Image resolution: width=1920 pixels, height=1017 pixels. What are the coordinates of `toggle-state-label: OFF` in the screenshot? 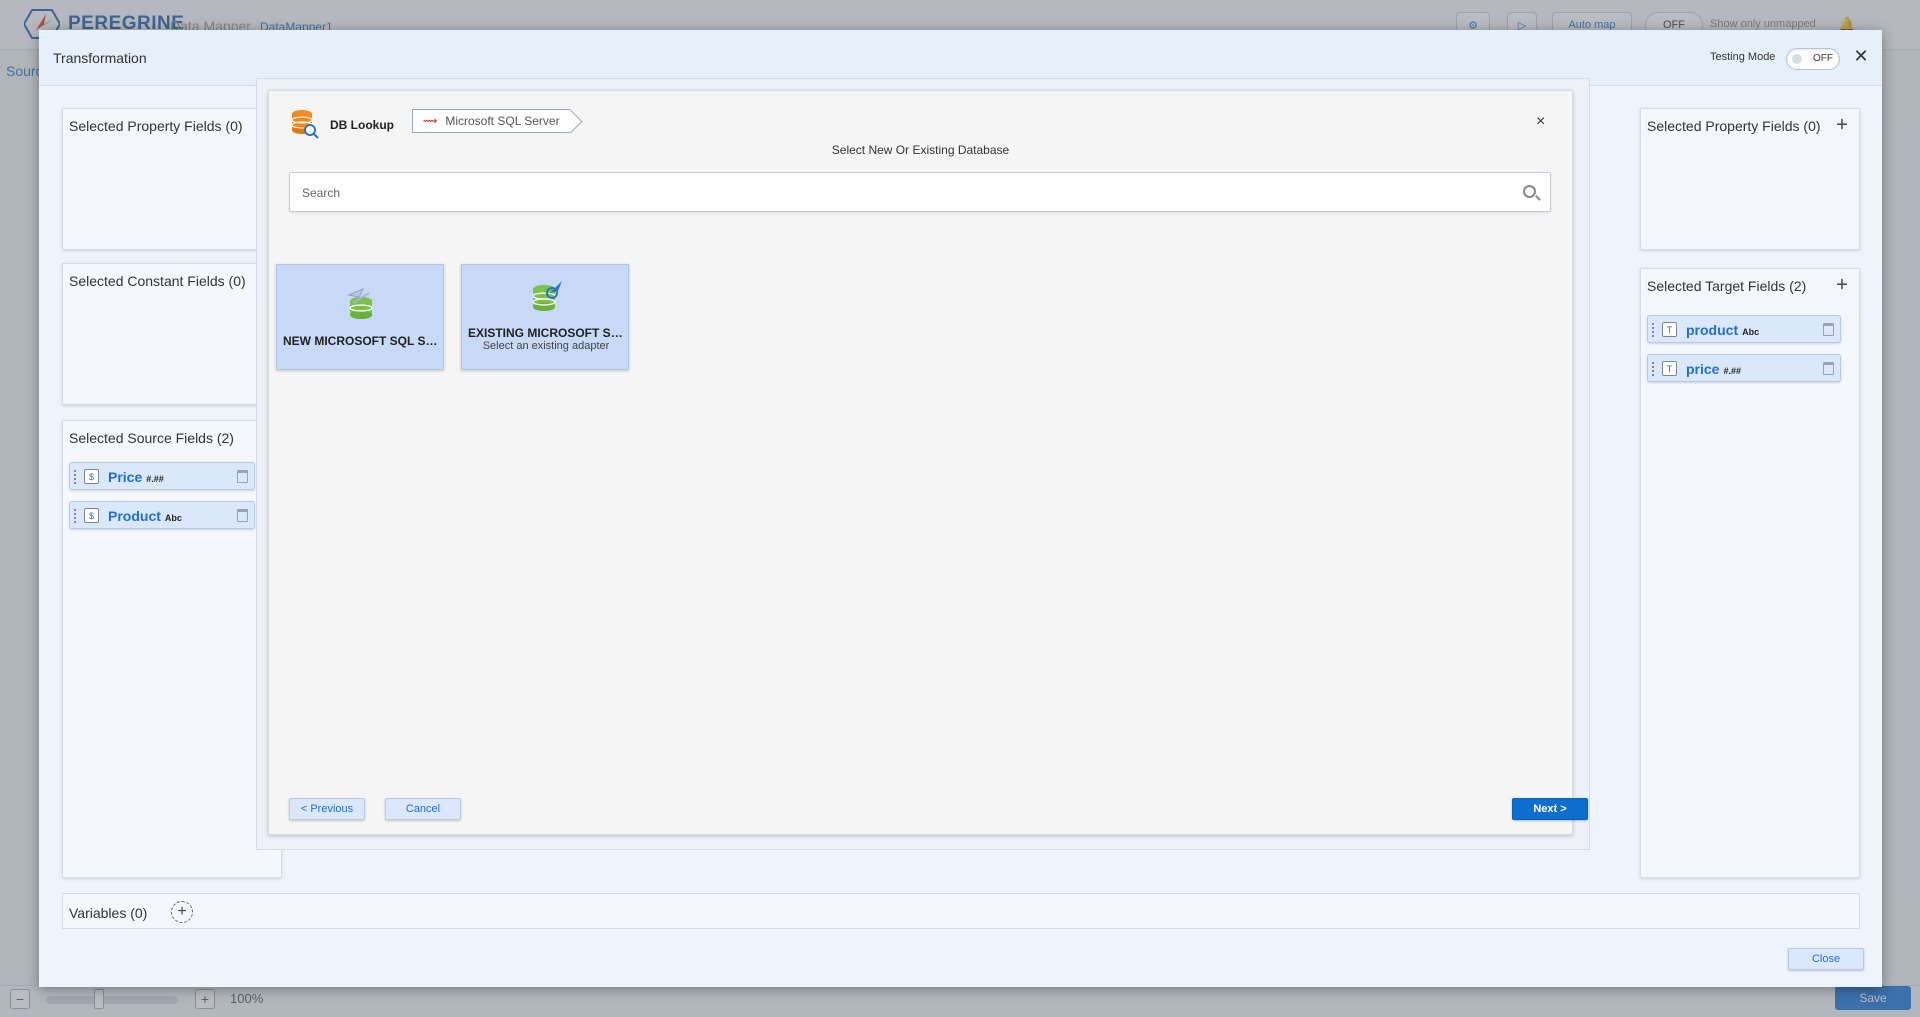 It's located at (1823, 58).